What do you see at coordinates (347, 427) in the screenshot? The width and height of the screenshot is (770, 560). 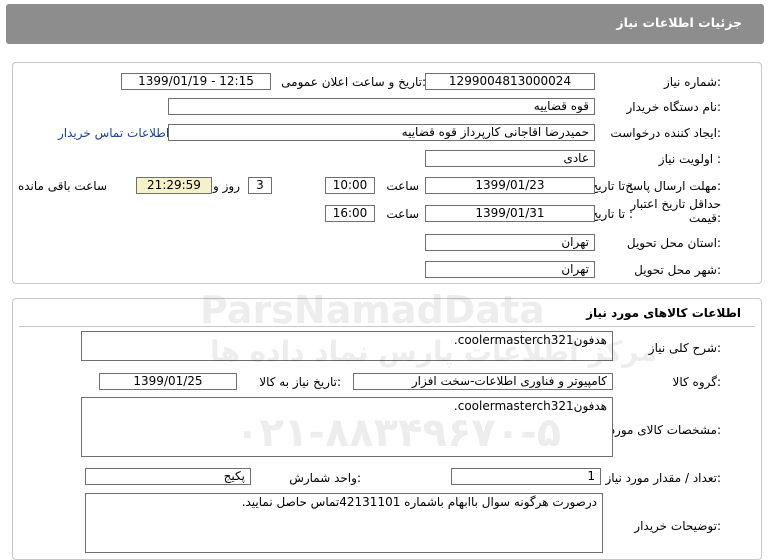 I see `specs-field: هدفونcoolermasterch321.` at bounding box center [347, 427].